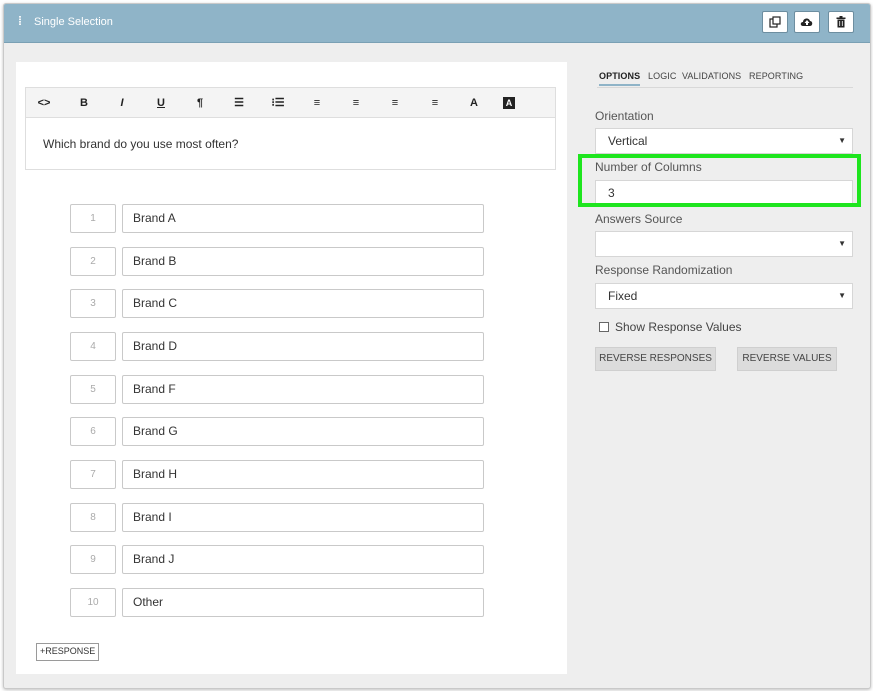  Describe the element at coordinates (628, 141) in the screenshot. I see `orientation-value: Vertical` at that location.